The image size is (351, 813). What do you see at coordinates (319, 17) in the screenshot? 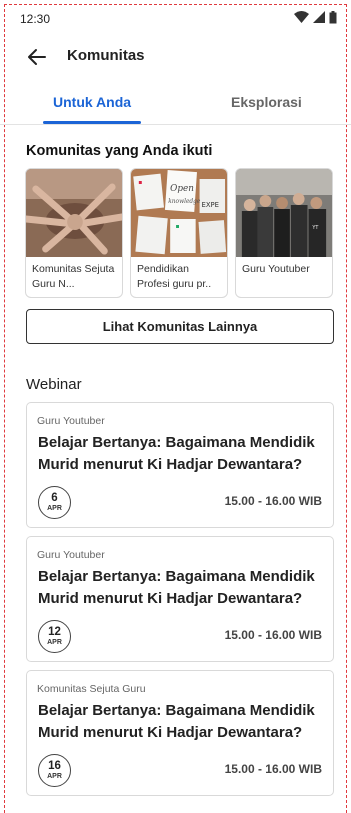
I see `signal-icon` at bounding box center [319, 17].